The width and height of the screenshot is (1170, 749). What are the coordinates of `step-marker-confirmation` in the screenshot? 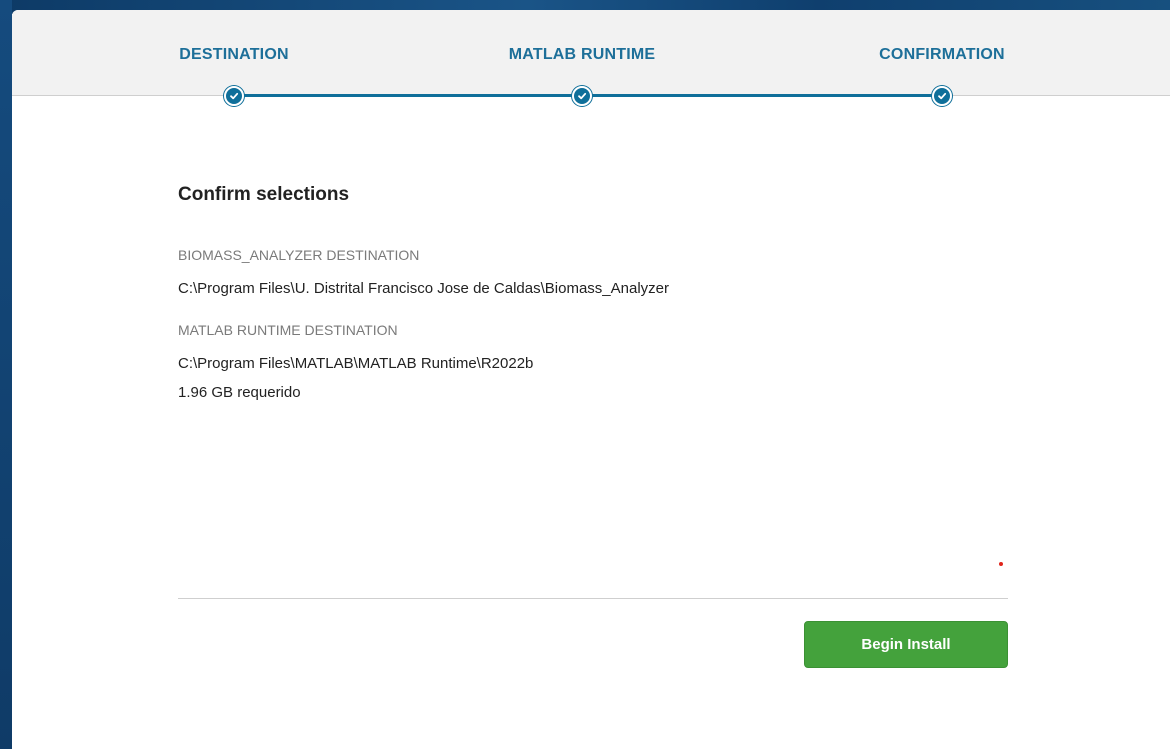 It's located at (942, 96).